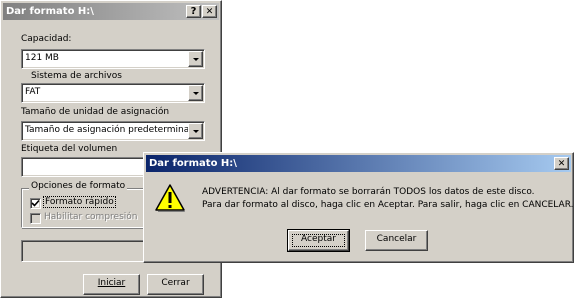 The height and width of the screenshot is (298, 574). I want to click on ok-button-label: Aceptar, so click(318, 239).